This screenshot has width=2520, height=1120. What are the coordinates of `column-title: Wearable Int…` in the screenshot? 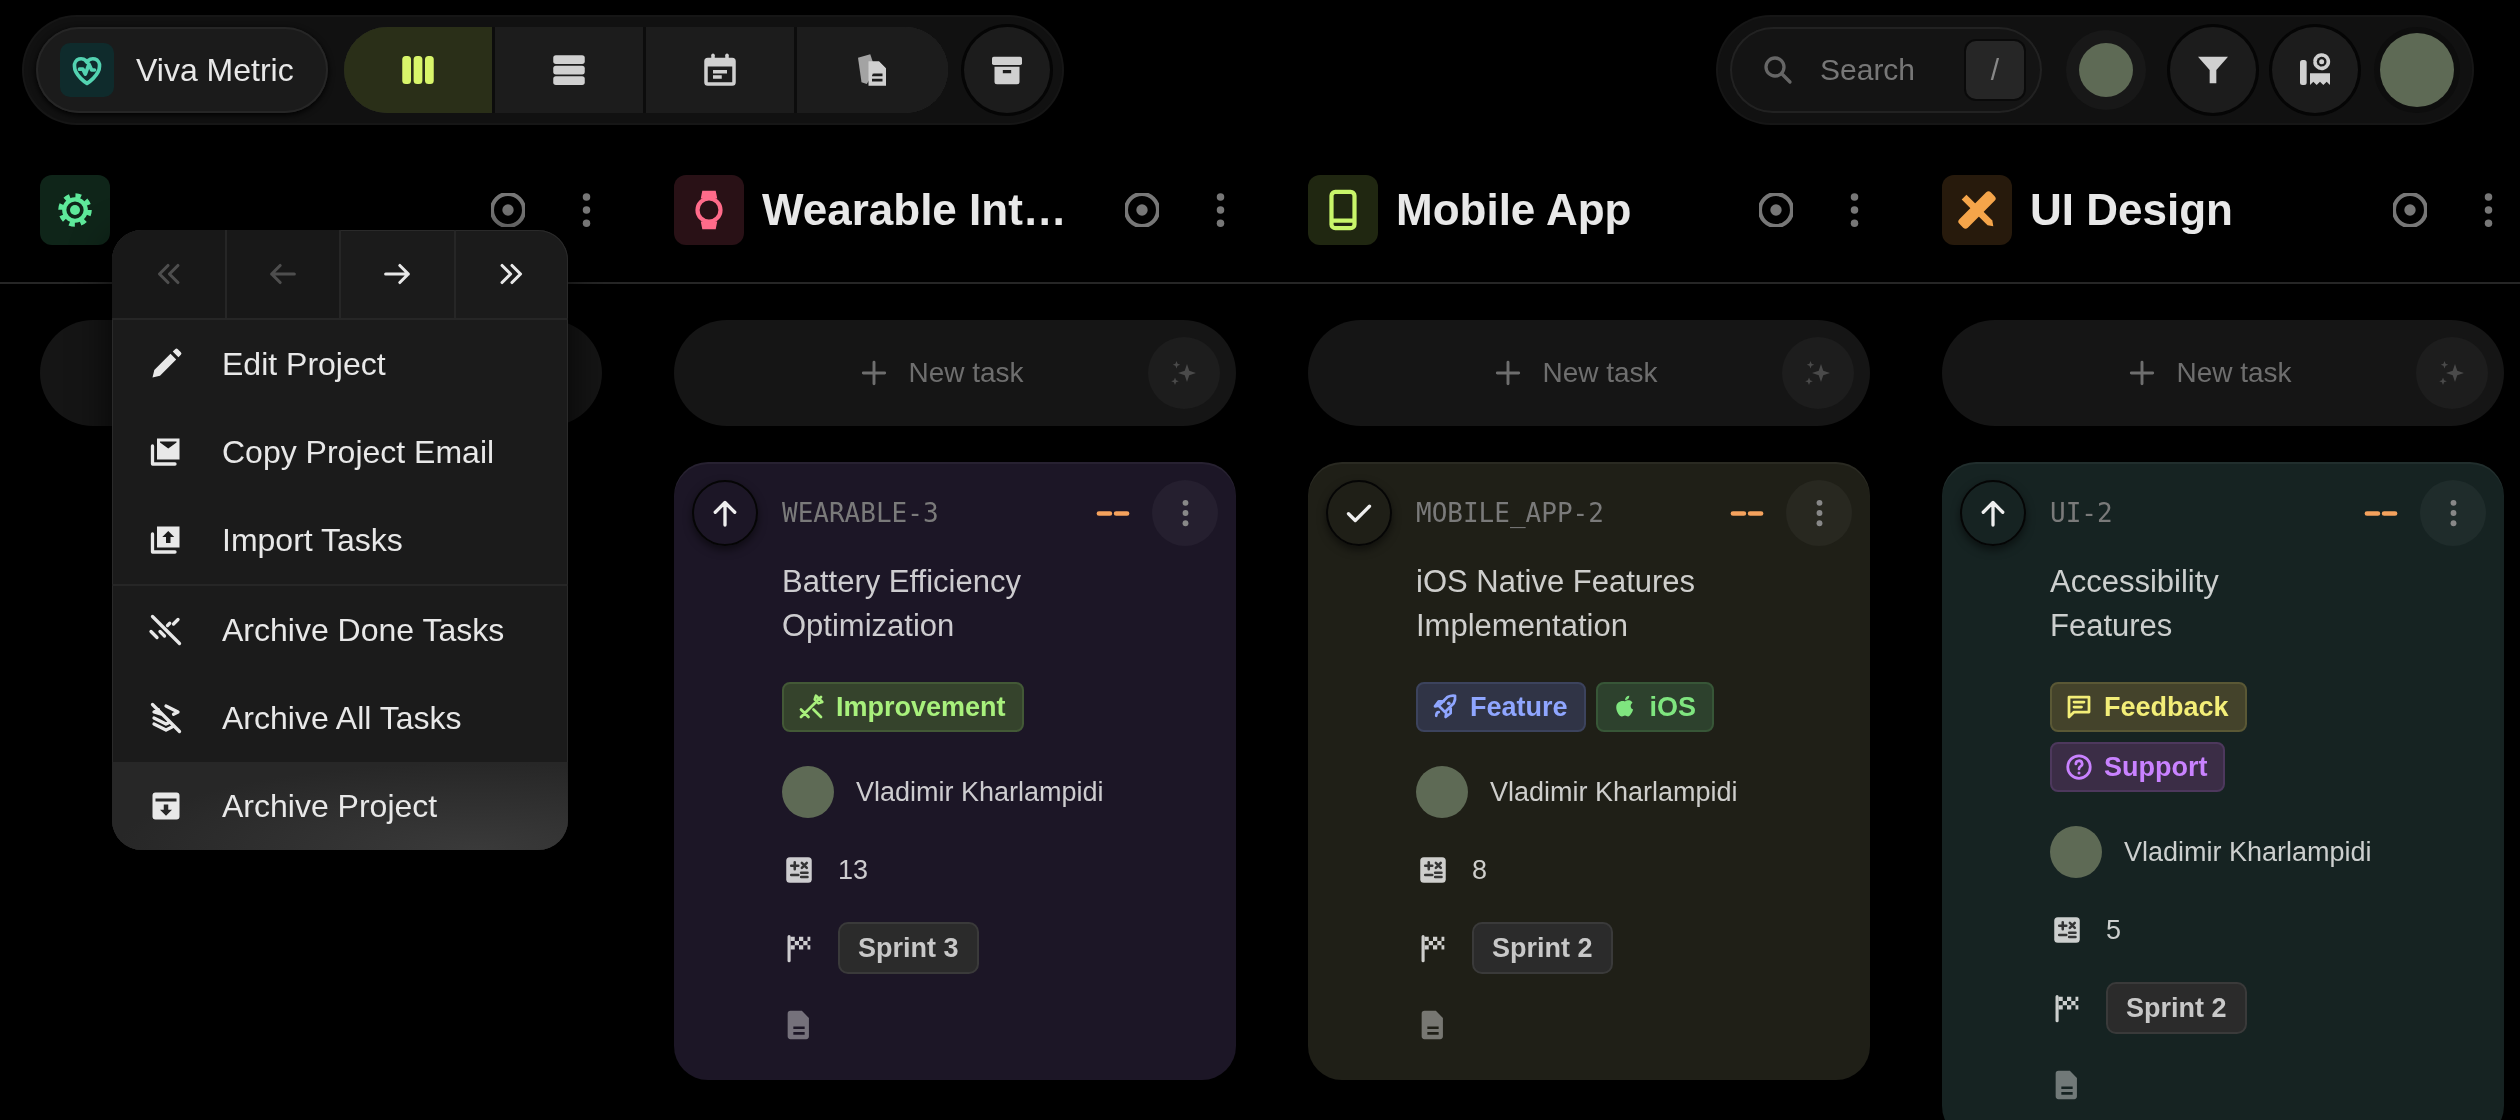 It's located at (915, 210).